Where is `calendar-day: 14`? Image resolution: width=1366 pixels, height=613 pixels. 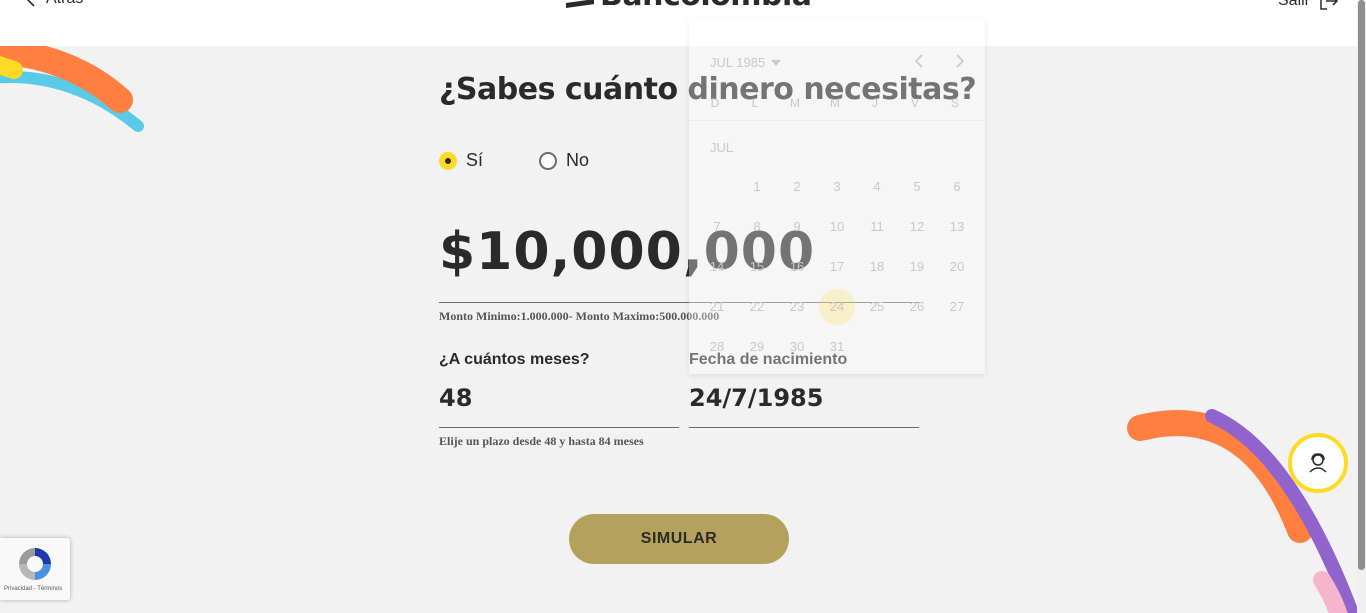
calendar-day: 14 is located at coordinates (717, 267).